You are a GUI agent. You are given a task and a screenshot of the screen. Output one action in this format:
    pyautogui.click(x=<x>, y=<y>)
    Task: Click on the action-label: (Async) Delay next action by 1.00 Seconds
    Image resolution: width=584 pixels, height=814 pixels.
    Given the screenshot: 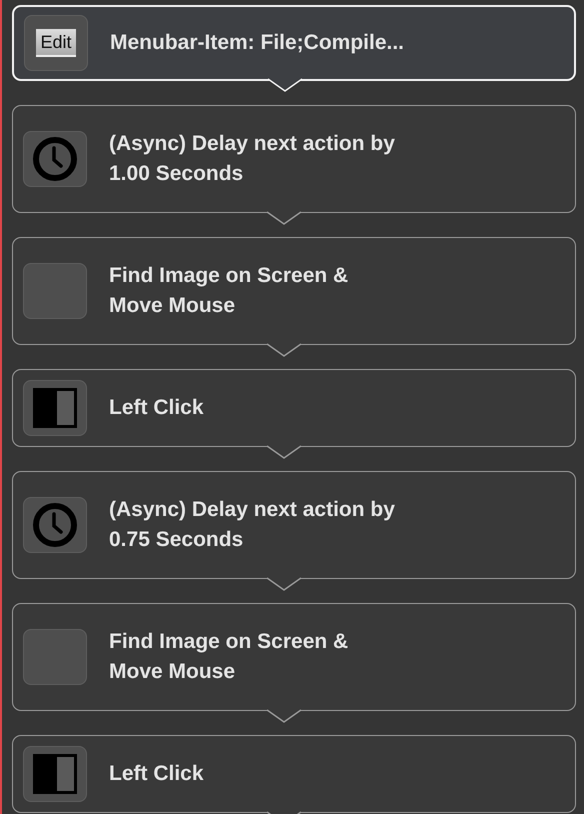 What is the action you would take?
    pyautogui.click(x=252, y=159)
    